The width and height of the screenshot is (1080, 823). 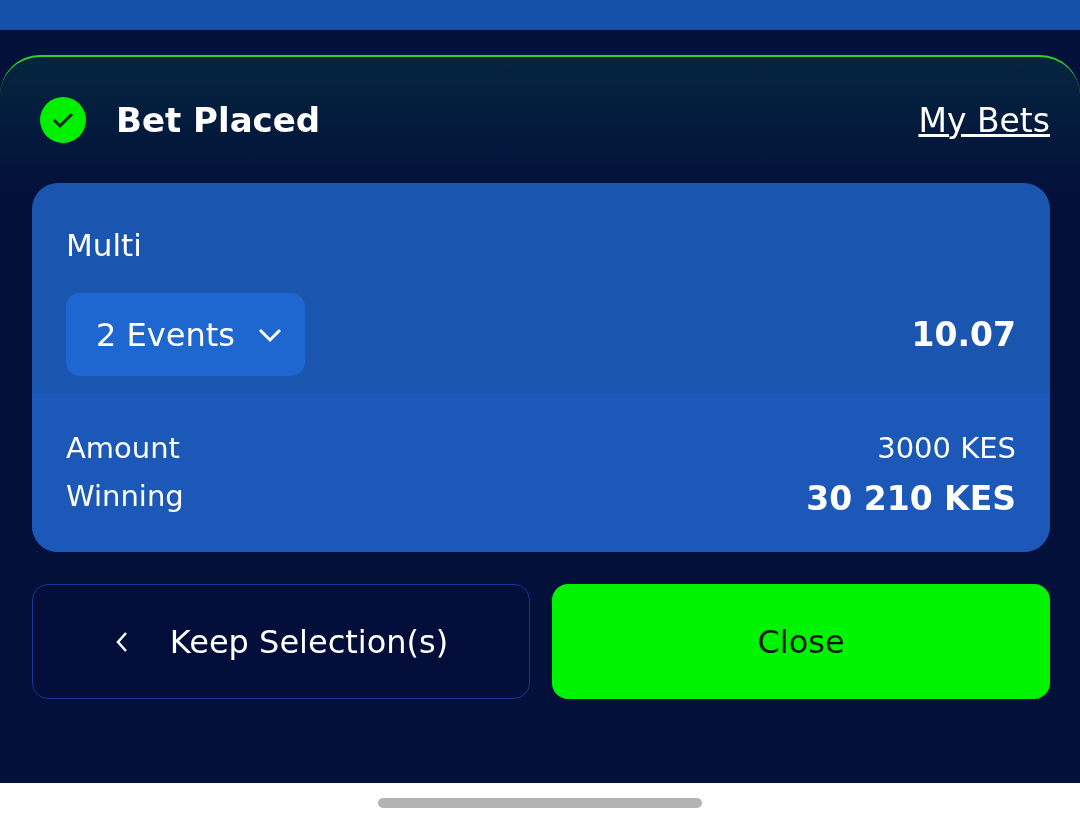 I want to click on home-indicator, so click(x=540, y=803).